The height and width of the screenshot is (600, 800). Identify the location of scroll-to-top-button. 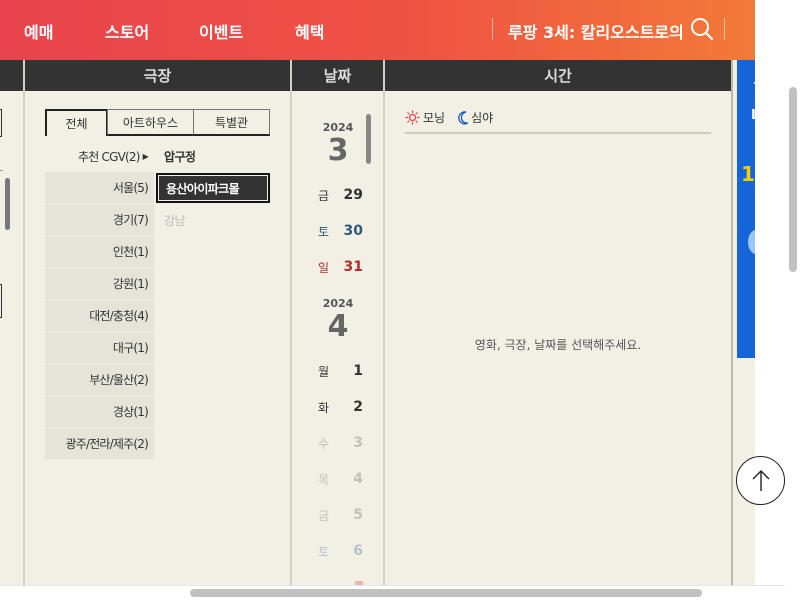
(760, 480).